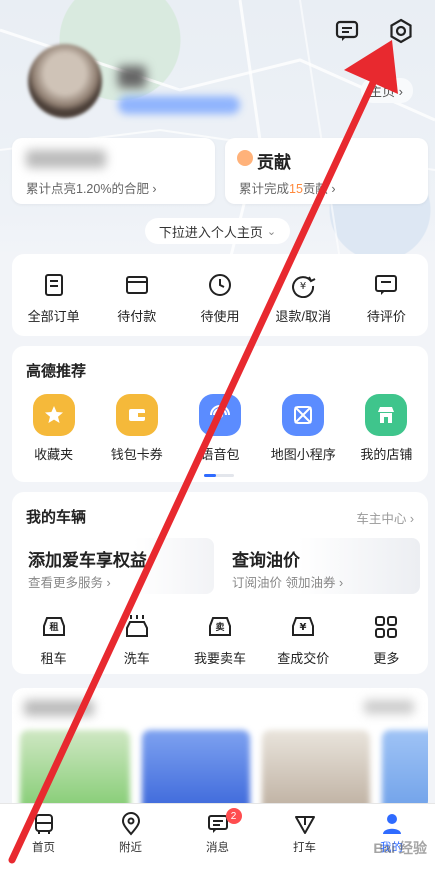 This screenshot has height=869, width=435. What do you see at coordinates (303, 640) in the screenshot?
I see `service-deal-price: ¥ 查成交价` at bounding box center [303, 640].